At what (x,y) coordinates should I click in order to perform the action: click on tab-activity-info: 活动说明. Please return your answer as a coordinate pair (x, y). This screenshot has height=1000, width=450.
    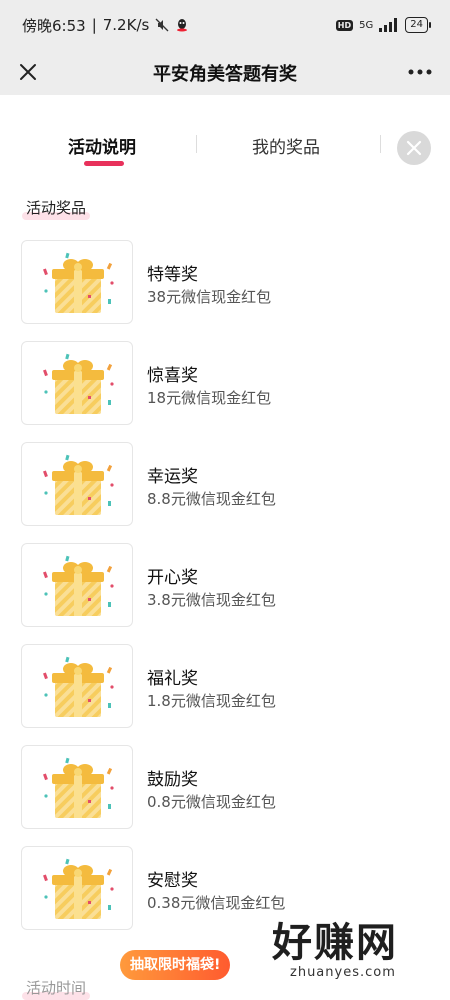
    Looking at the image, I should click on (102, 145).